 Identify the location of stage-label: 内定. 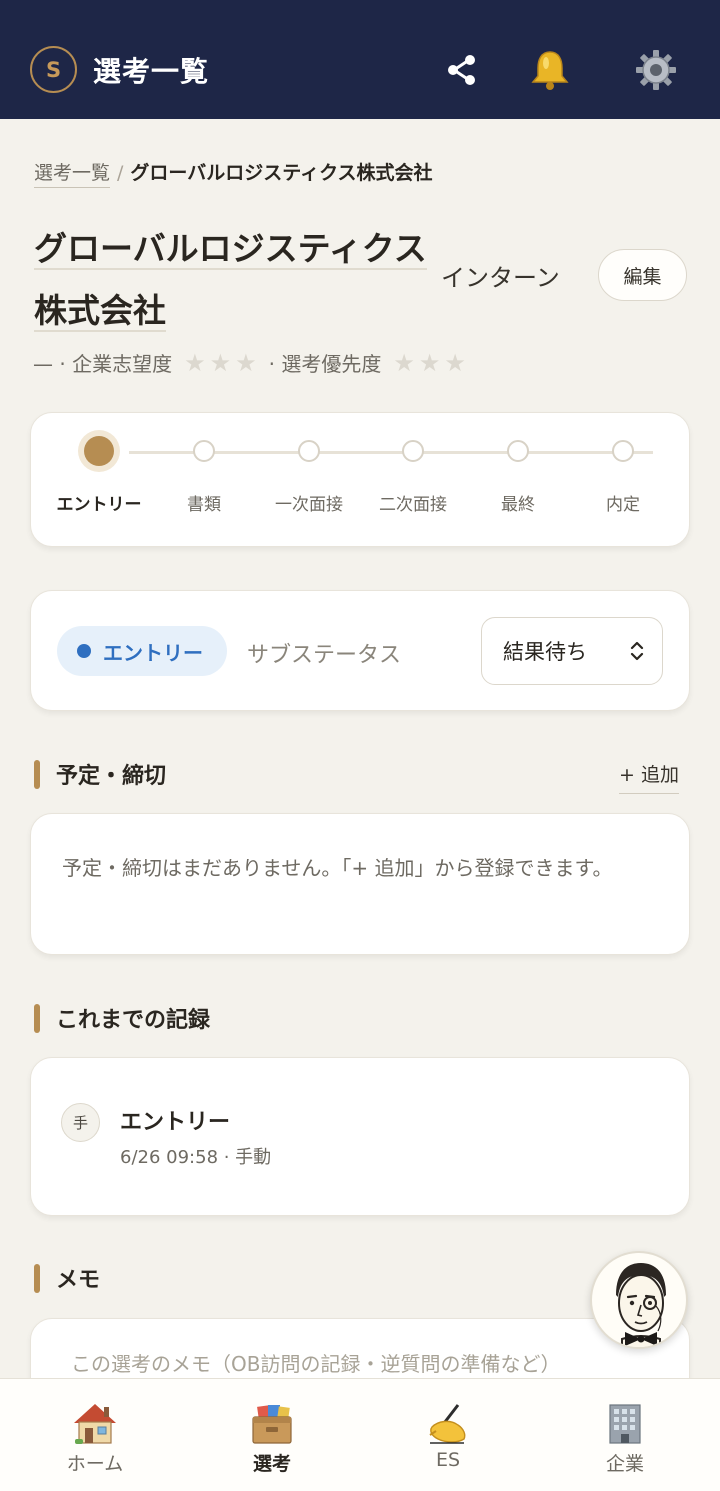
(623, 505).